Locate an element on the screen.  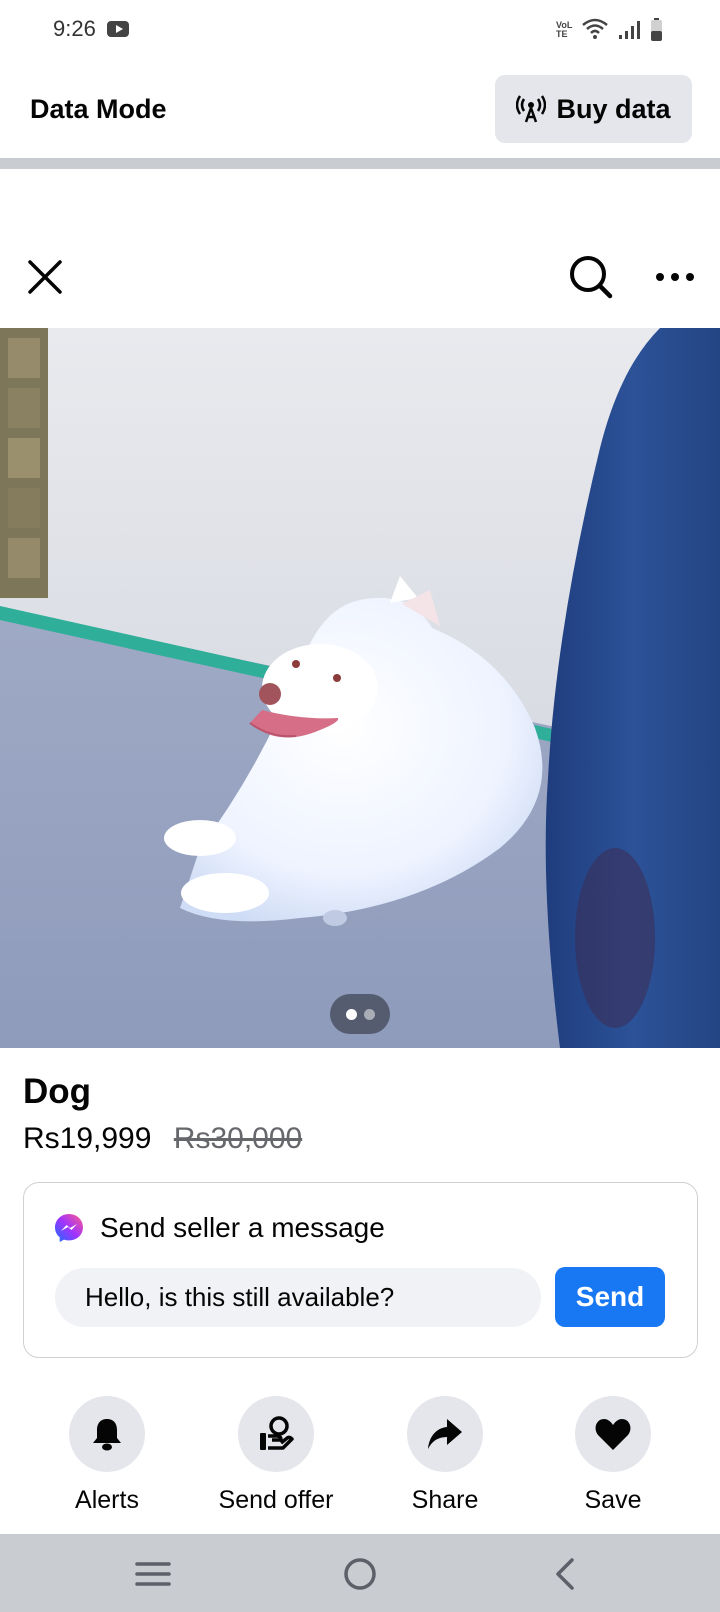
status-bar: 9:26 VoLTE is located at coordinates (360, 29).